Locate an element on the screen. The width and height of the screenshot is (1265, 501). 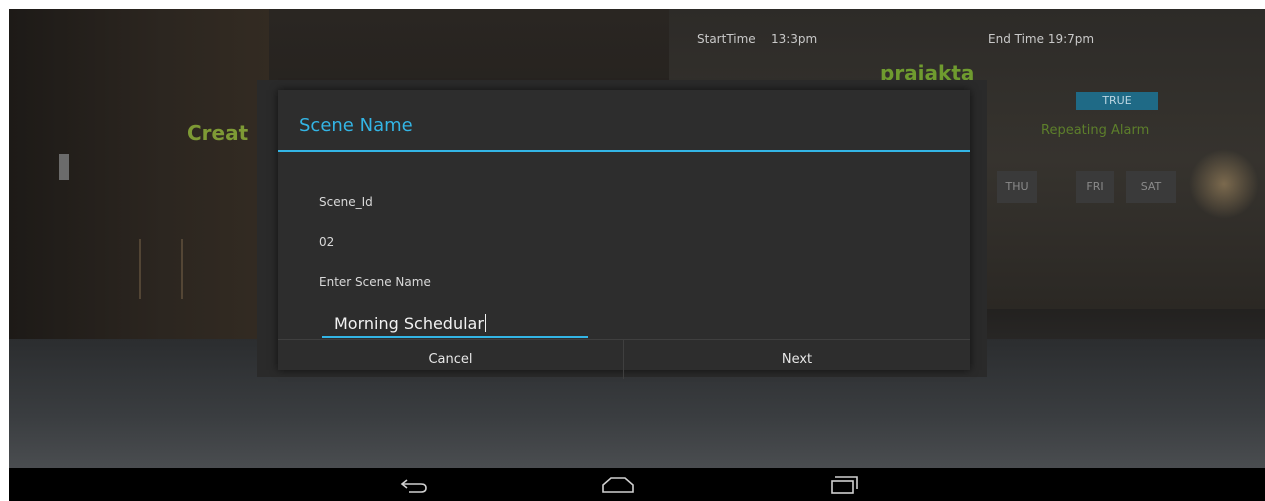
day-button-sat: SAT is located at coordinates (1151, 187).